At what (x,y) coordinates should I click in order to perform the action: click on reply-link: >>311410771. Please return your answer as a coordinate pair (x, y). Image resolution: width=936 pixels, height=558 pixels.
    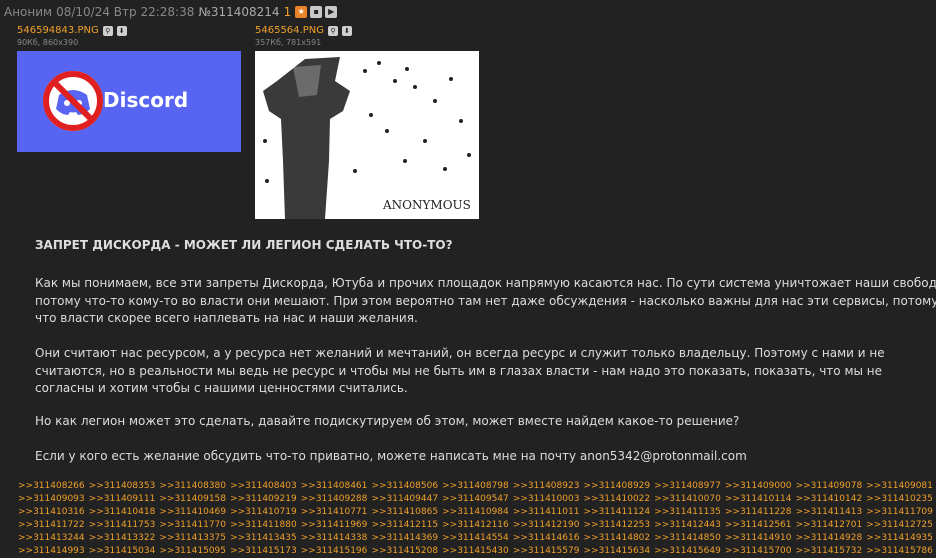
    Looking at the image, I should click on (334, 512).